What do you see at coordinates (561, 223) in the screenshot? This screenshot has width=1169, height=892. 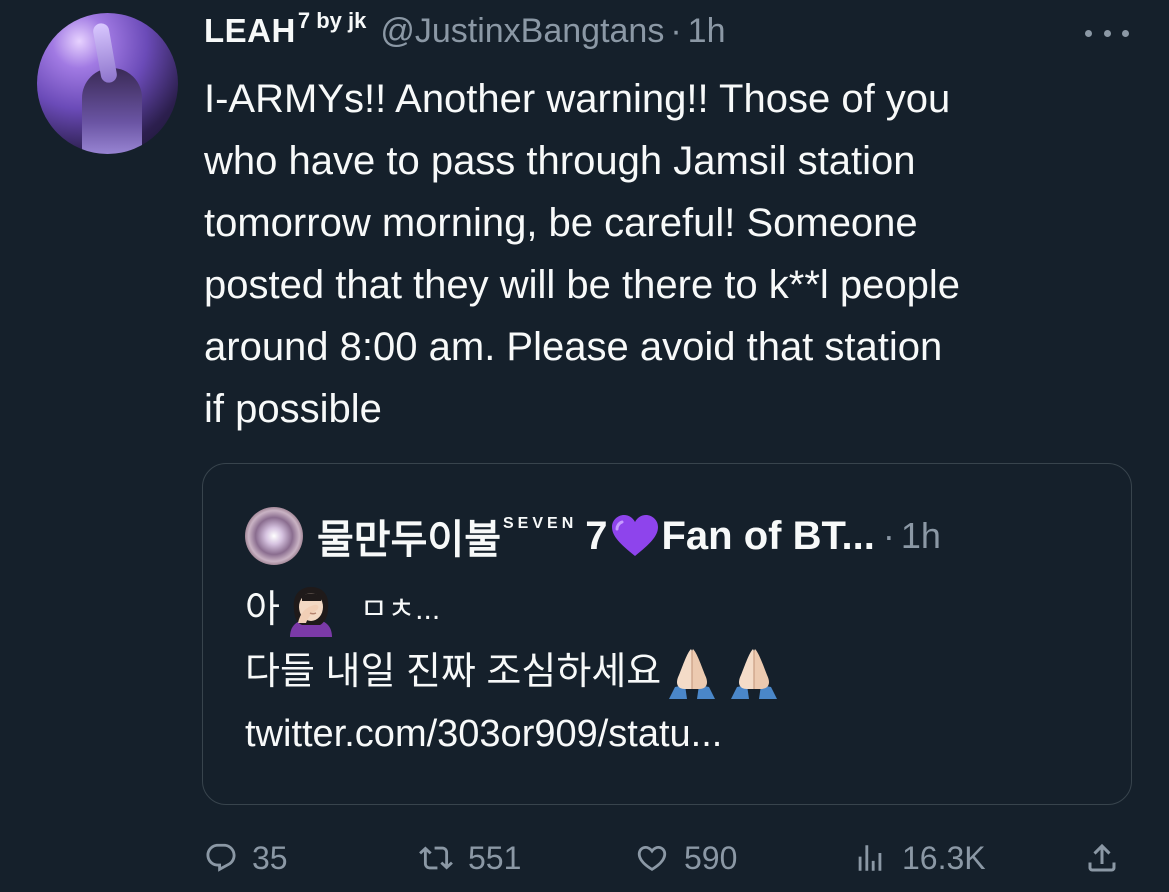 I see `tweet-text-line: tomorrow morning, be careful! Someone` at bounding box center [561, 223].